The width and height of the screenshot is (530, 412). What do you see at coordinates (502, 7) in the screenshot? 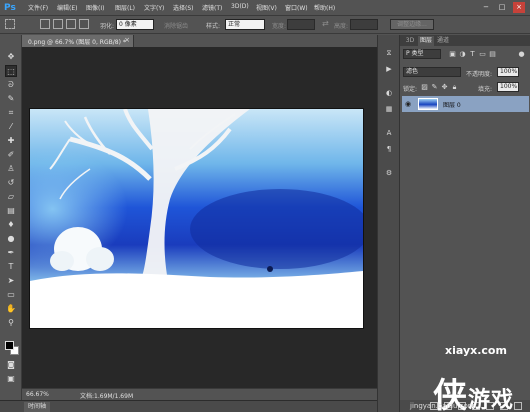
I see `maximize-button: □` at bounding box center [502, 7].